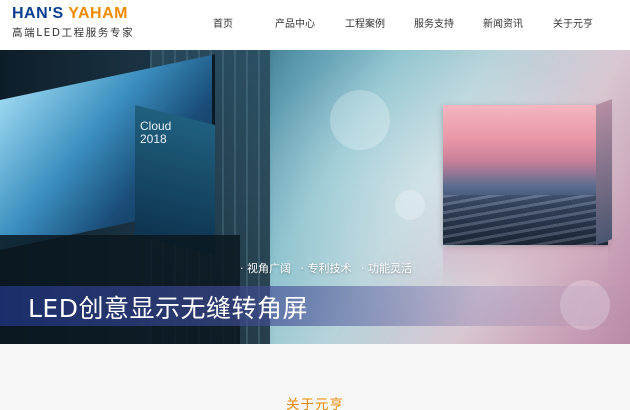 The image size is (630, 410). What do you see at coordinates (525, 267) in the screenshot?
I see `cube-reflection` at bounding box center [525, 267].